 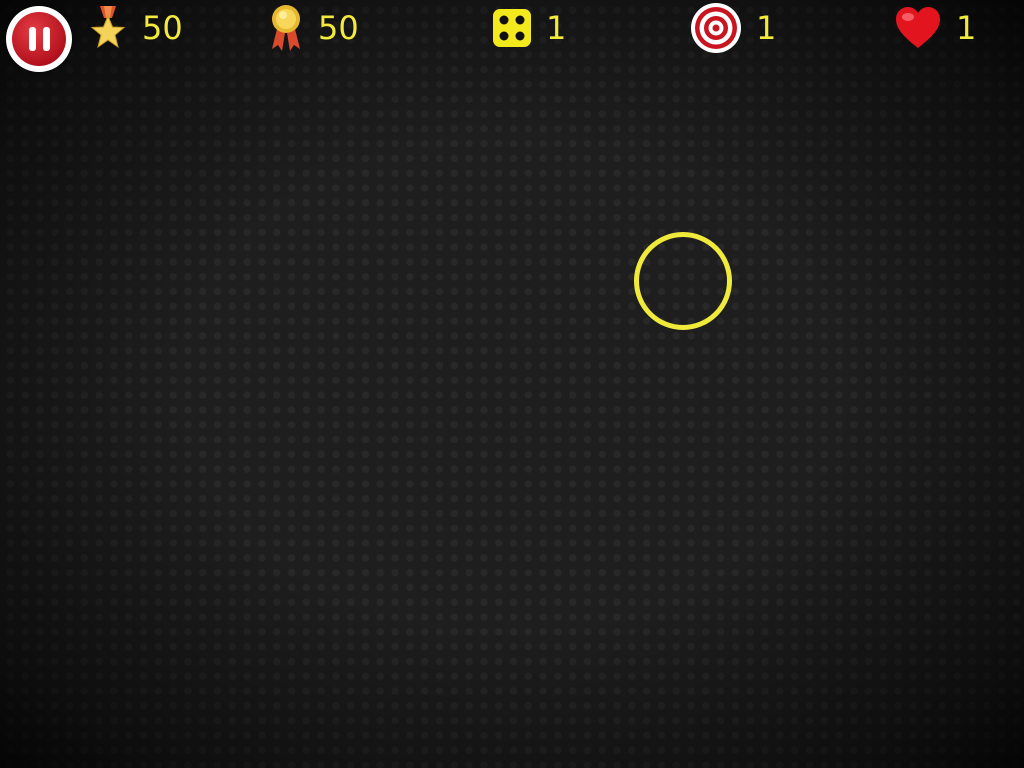 What do you see at coordinates (162, 28) in the screenshot?
I see `stars-value: 50` at bounding box center [162, 28].